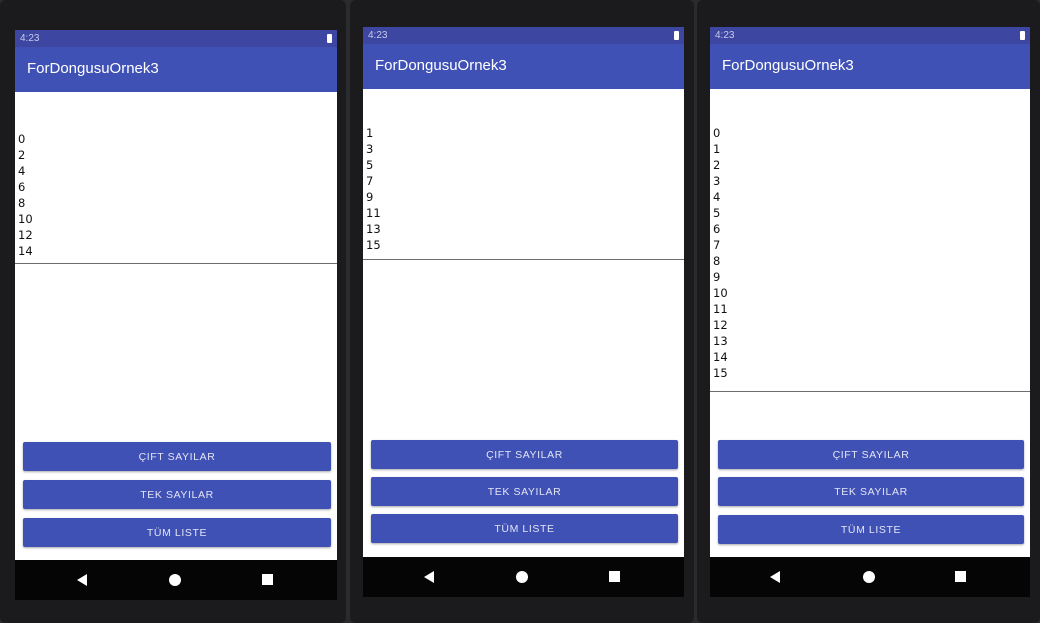  I want to click on number-list: 1 3 5 7 9 11 13 15, so click(373, 189).